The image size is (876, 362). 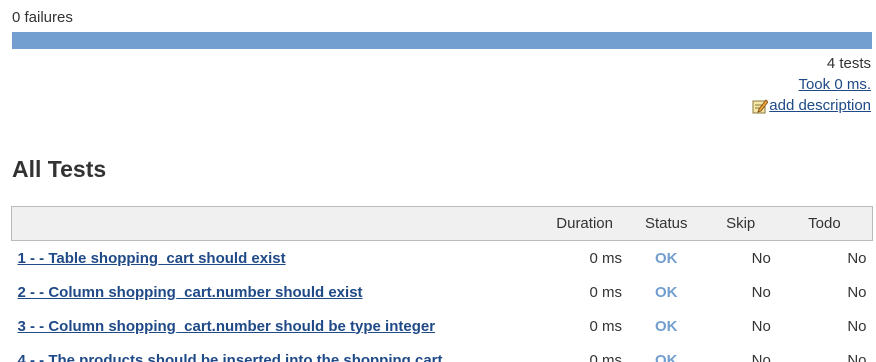 I want to click on test-link: 1 - - Table shopping_cart should exist, so click(x=152, y=258).